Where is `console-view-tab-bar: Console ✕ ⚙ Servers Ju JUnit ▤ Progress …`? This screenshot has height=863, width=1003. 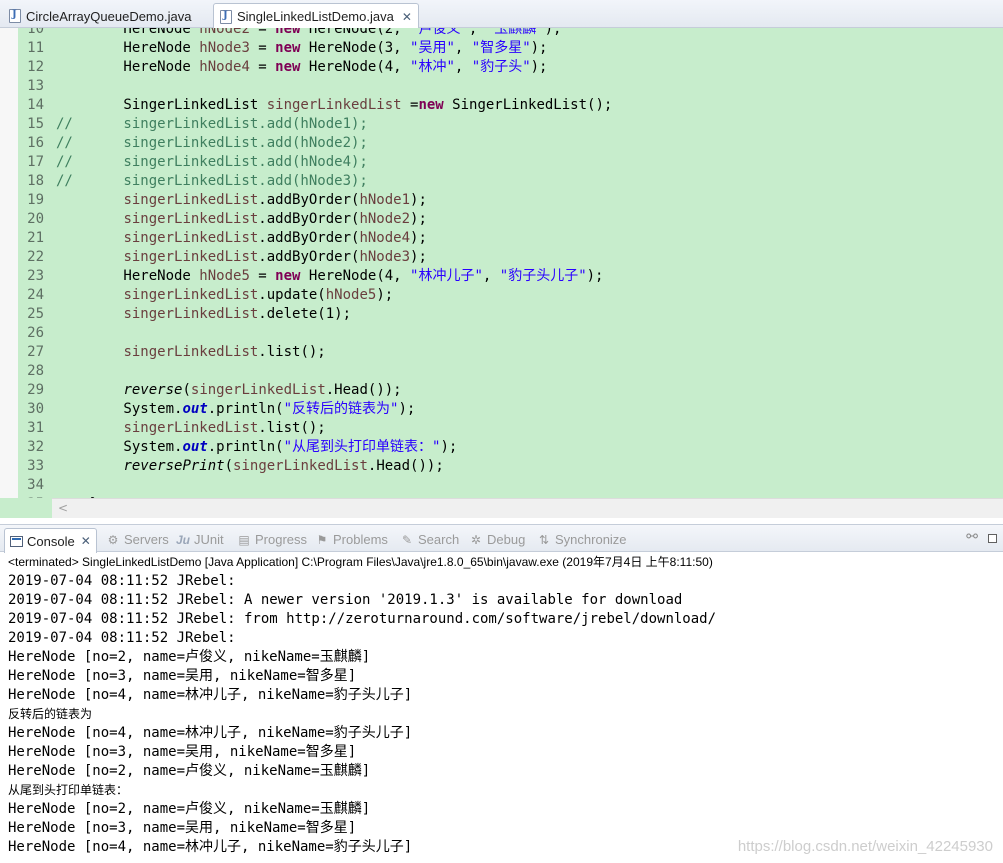
console-view-tab-bar: Console ✕ ⚙ Servers Ju JUnit ▤ Progress … is located at coordinates (501, 538).